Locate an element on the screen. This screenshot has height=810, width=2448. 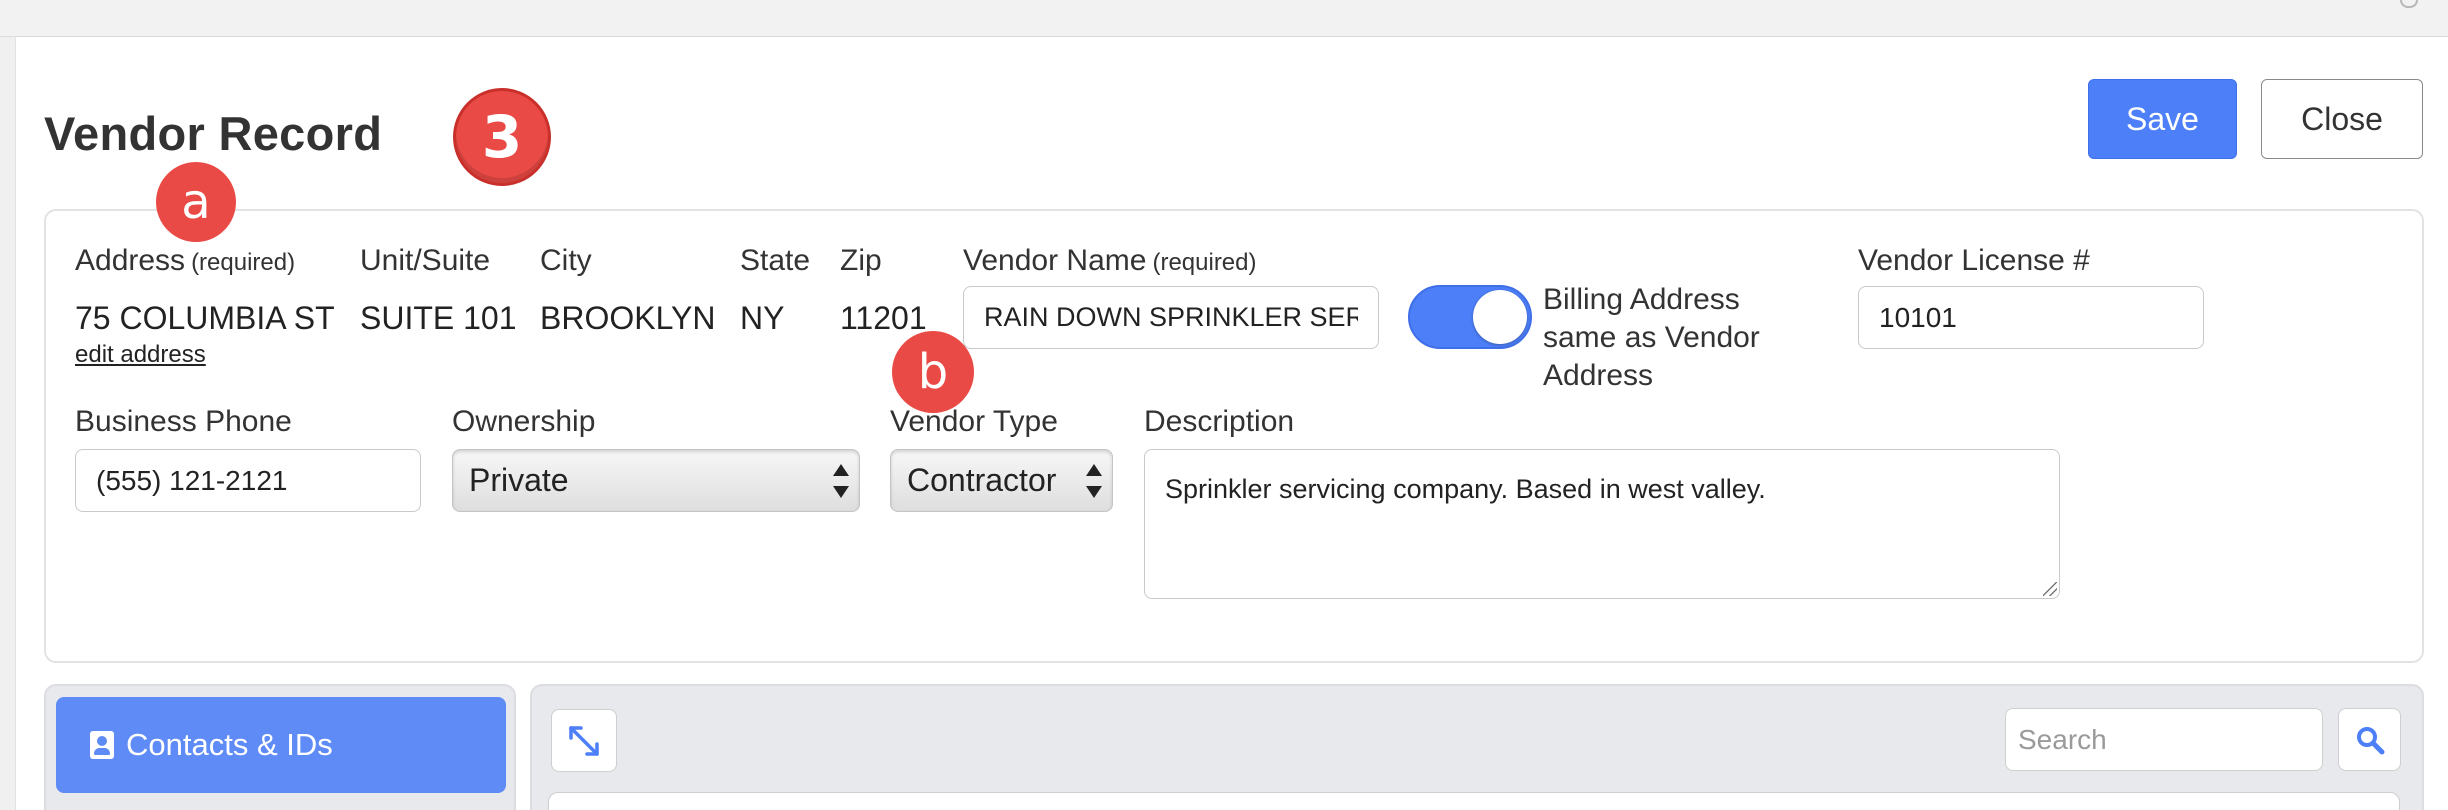
unit-suite-label: Unit/Suite is located at coordinates (425, 260).